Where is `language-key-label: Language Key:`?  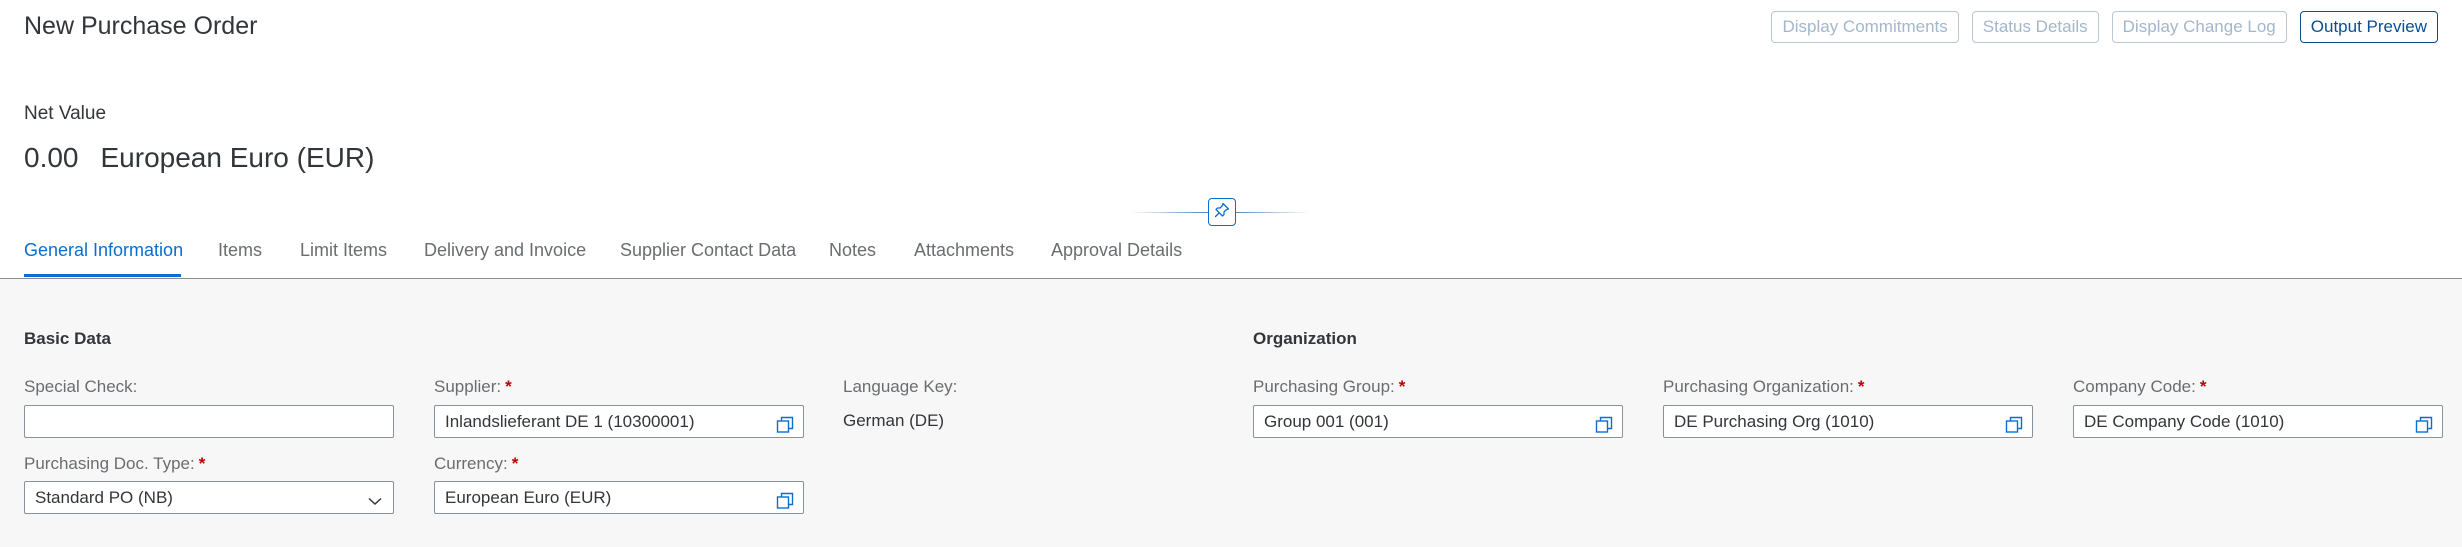
language-key-label: Language Key: is located at coordinates (900, 386).